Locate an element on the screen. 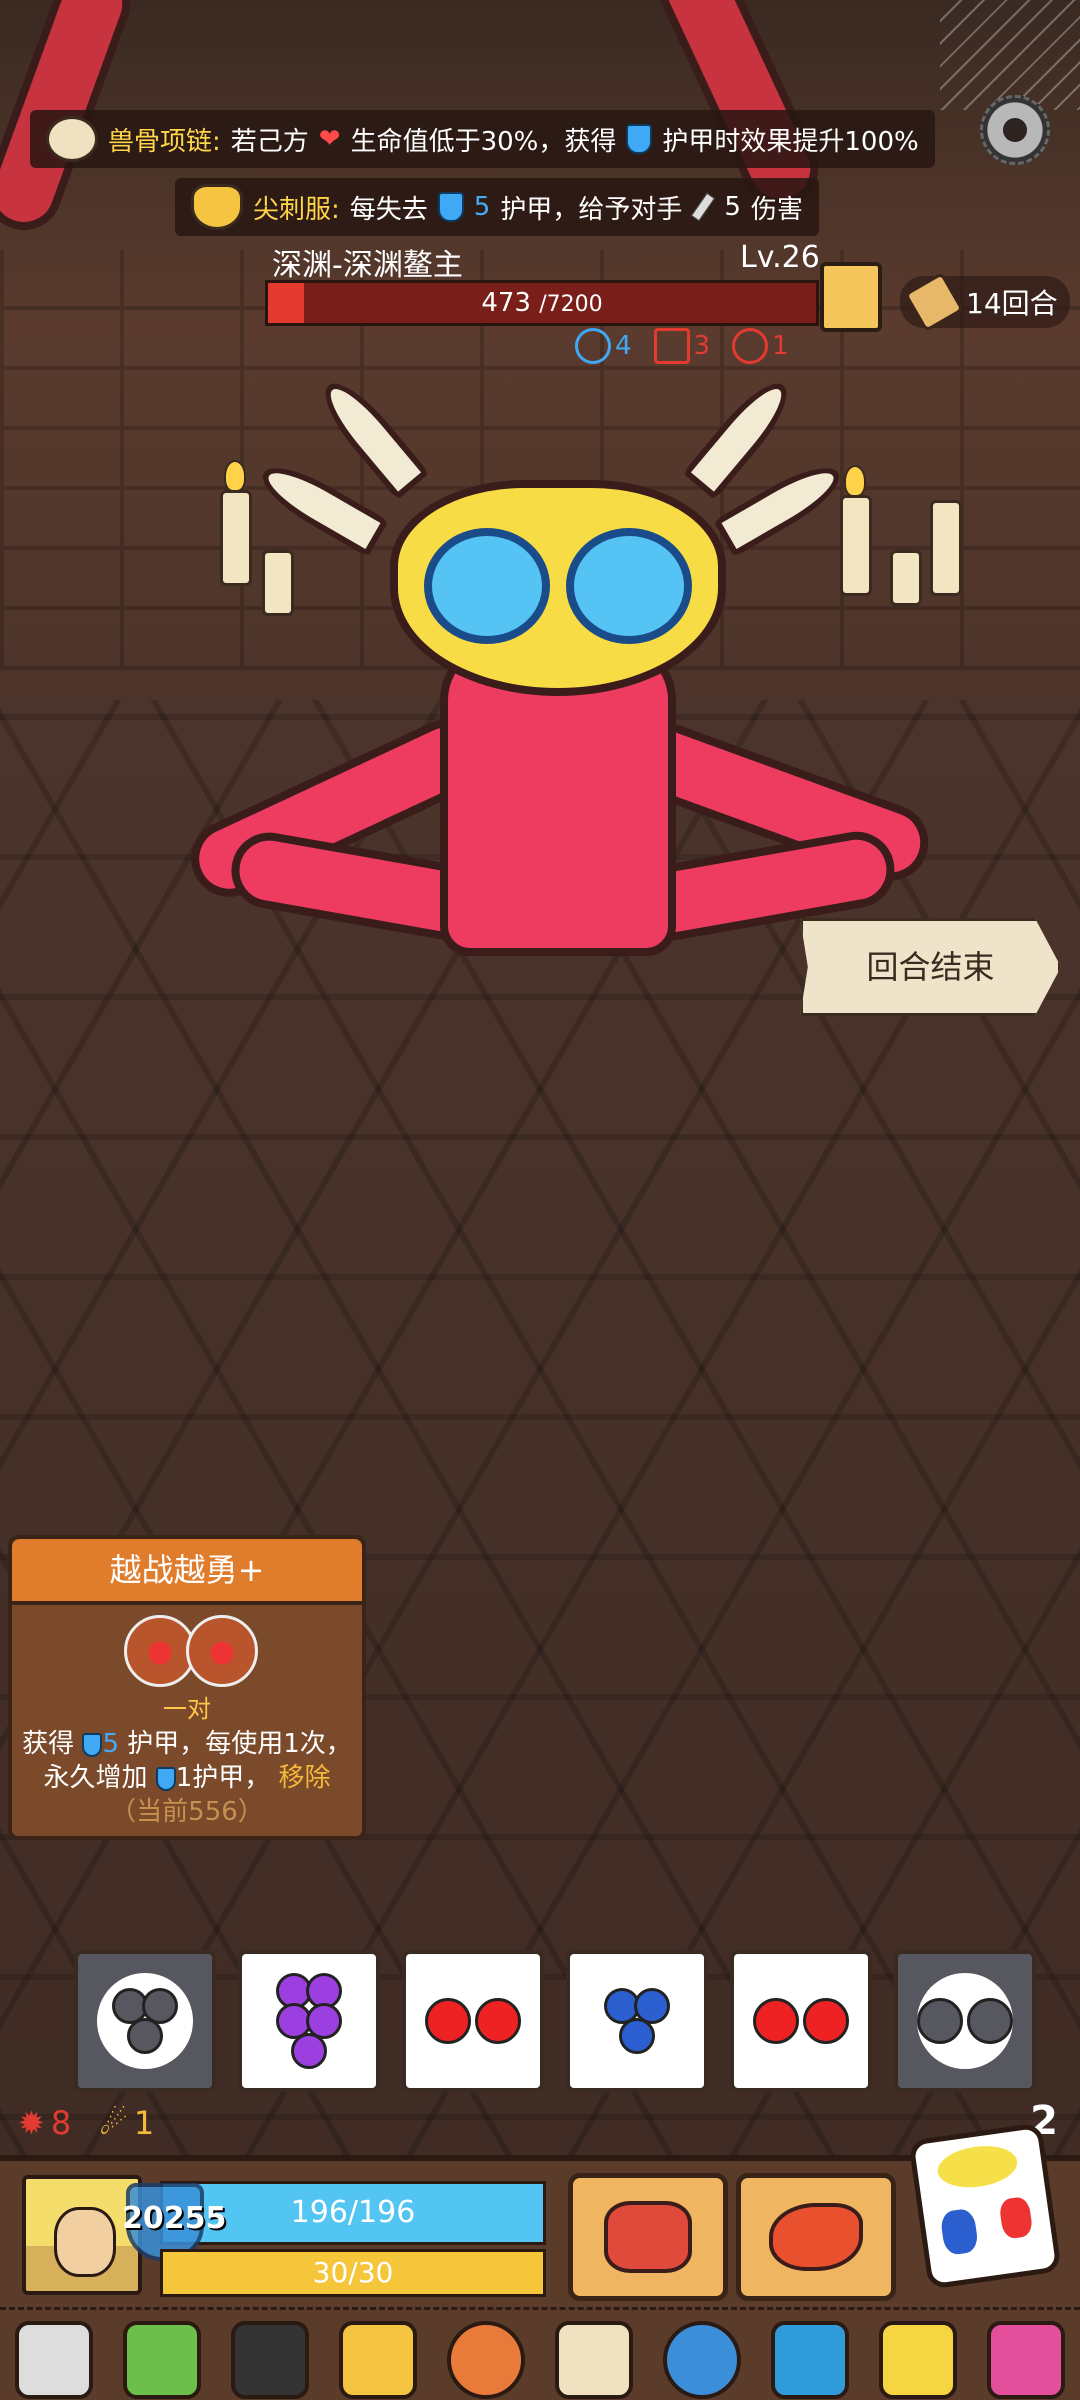  boss-eye is located at coordinates (487, 586).